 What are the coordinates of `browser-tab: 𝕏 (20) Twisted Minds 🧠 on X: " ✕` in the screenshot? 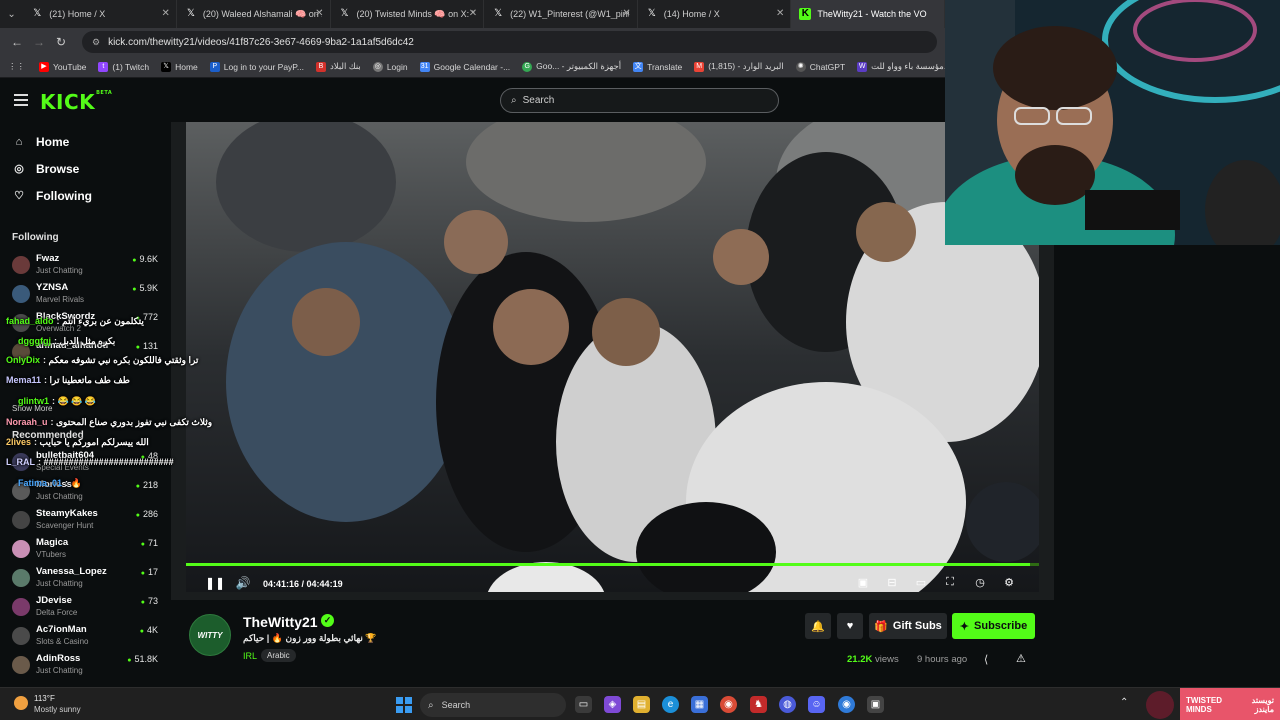 It's located at (408, 14).